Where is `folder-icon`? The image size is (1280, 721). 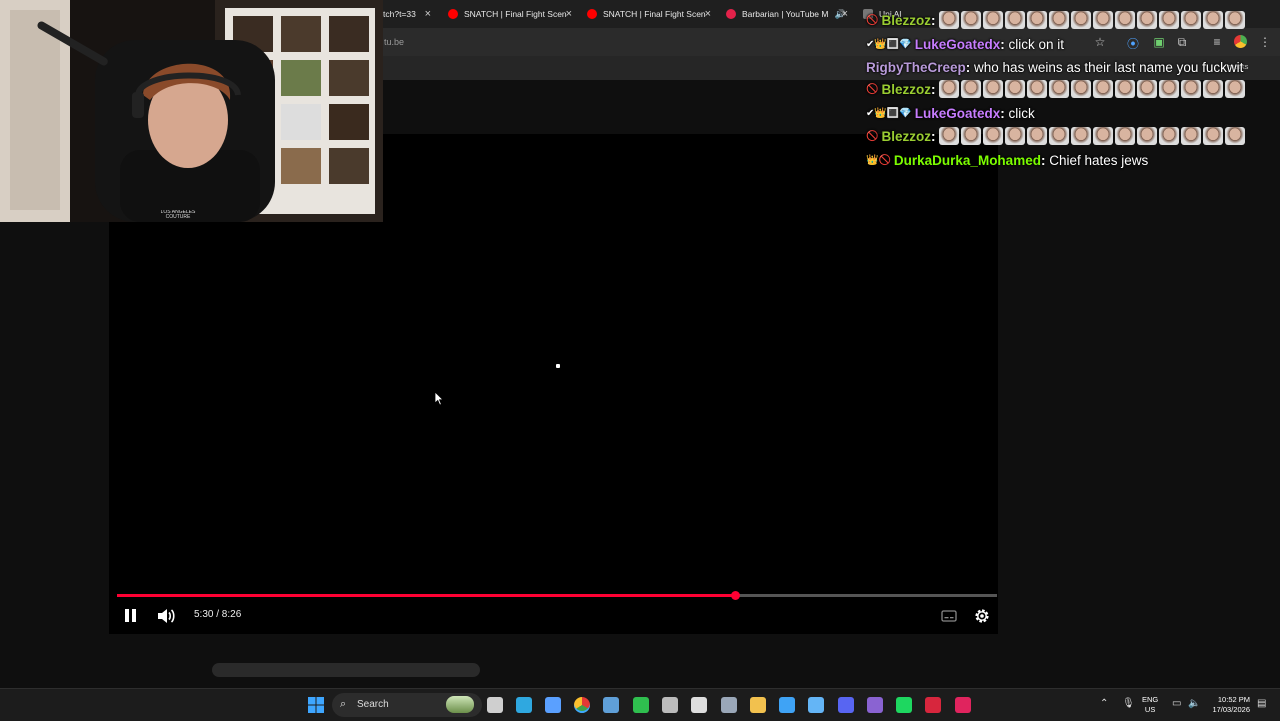 folder-icon is located at coordinates (816, 705).